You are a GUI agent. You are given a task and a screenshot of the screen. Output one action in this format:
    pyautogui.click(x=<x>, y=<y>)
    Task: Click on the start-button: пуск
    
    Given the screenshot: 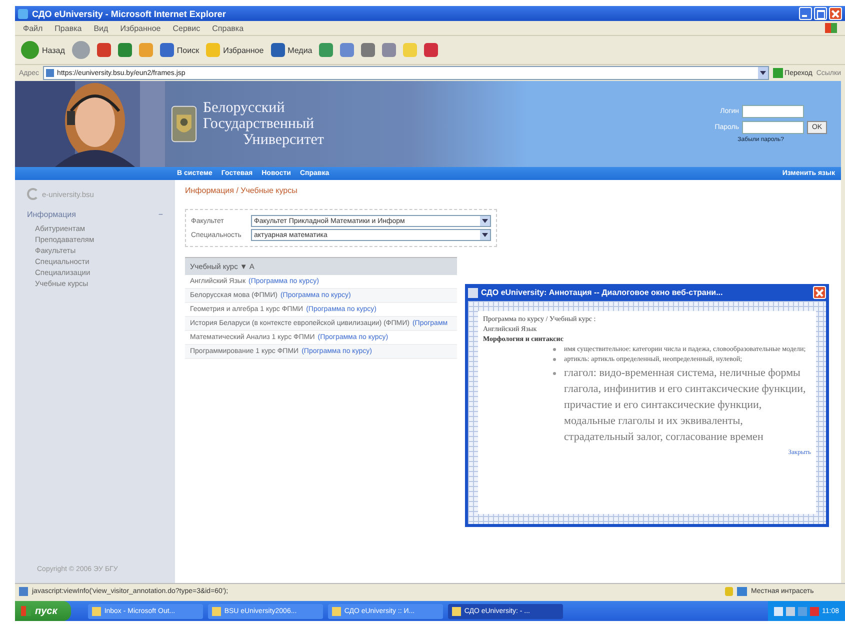 What is the action you would take?
    pyautogui.click(x=43, y=611)
    